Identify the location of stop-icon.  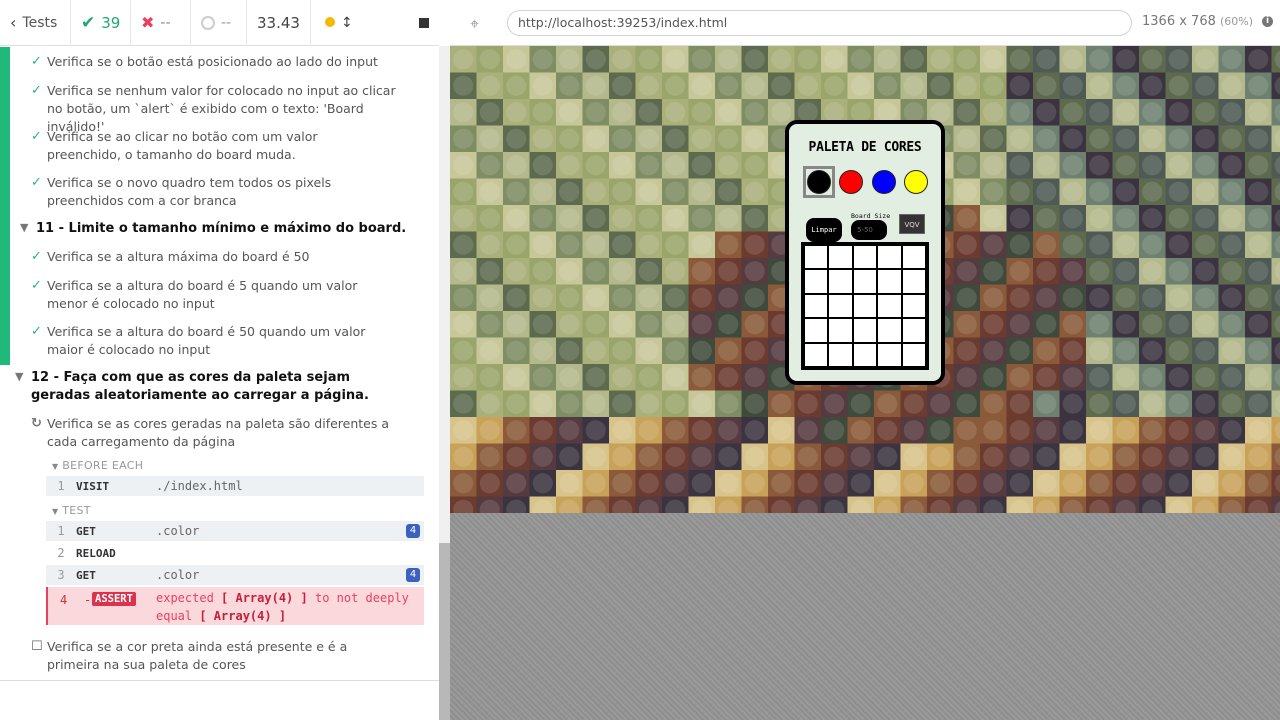
(424, 22).